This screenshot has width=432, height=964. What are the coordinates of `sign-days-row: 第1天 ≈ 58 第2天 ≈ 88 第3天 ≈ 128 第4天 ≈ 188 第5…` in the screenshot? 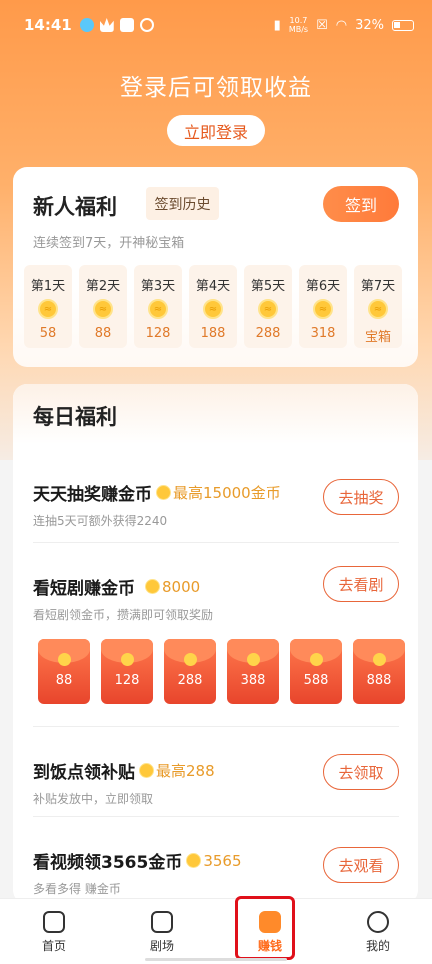 It's located at (213, 306).